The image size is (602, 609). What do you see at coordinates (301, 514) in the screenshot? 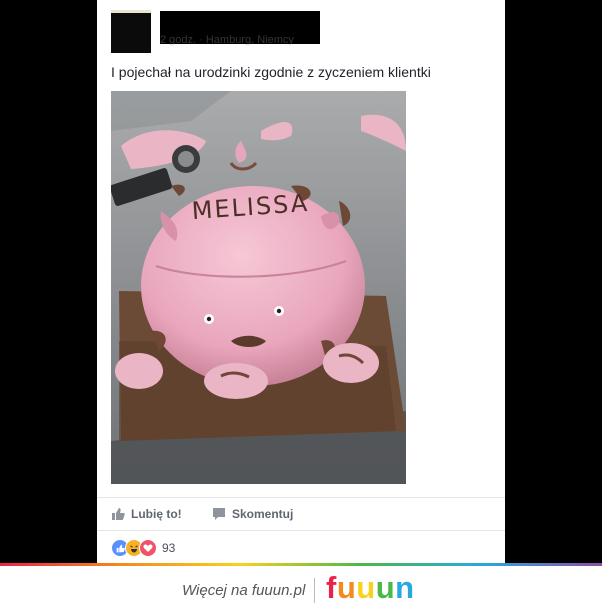
I see `post-actions: Lubię to! Skomentuj` at bounding box center [301, 514].